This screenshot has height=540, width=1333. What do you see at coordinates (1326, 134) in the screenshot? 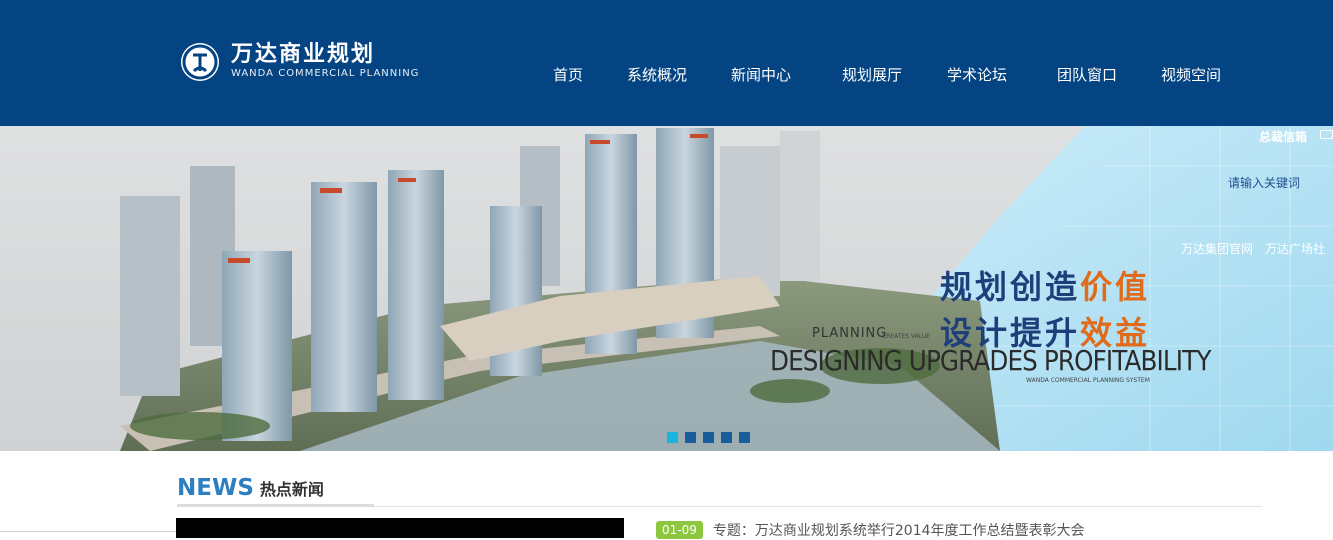
I see `mail-icon` at bounding box center [1326, 134].